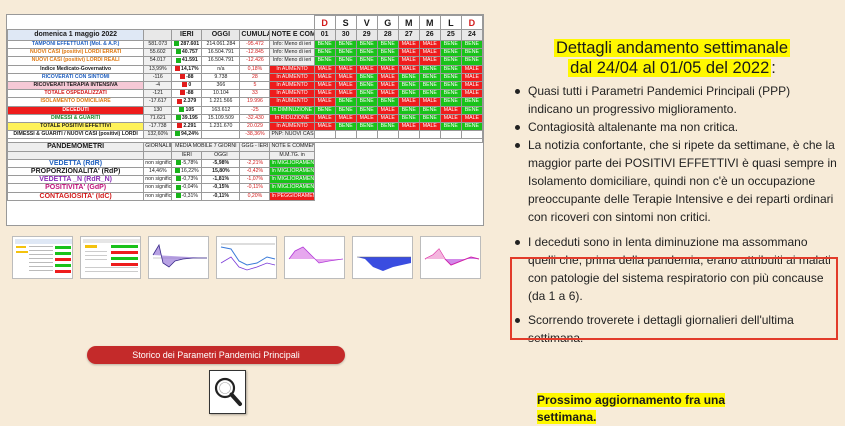  Describe the element at coordinates (158, 118) in the screenshot. I see `cell-ieri: 71.621` at that location.